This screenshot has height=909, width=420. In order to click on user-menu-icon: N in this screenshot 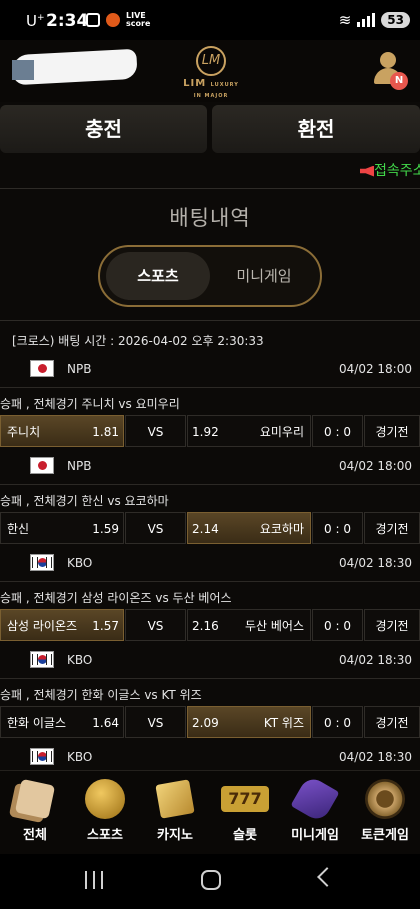, I will do `click(390, 70)`.